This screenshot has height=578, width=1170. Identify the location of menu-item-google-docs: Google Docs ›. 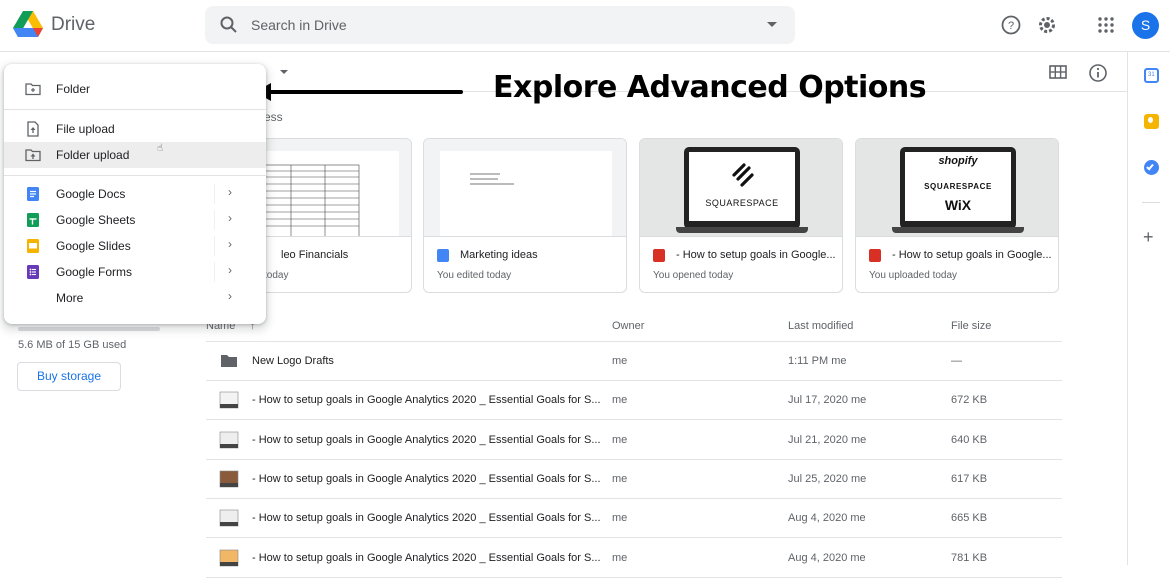
(135, 194).